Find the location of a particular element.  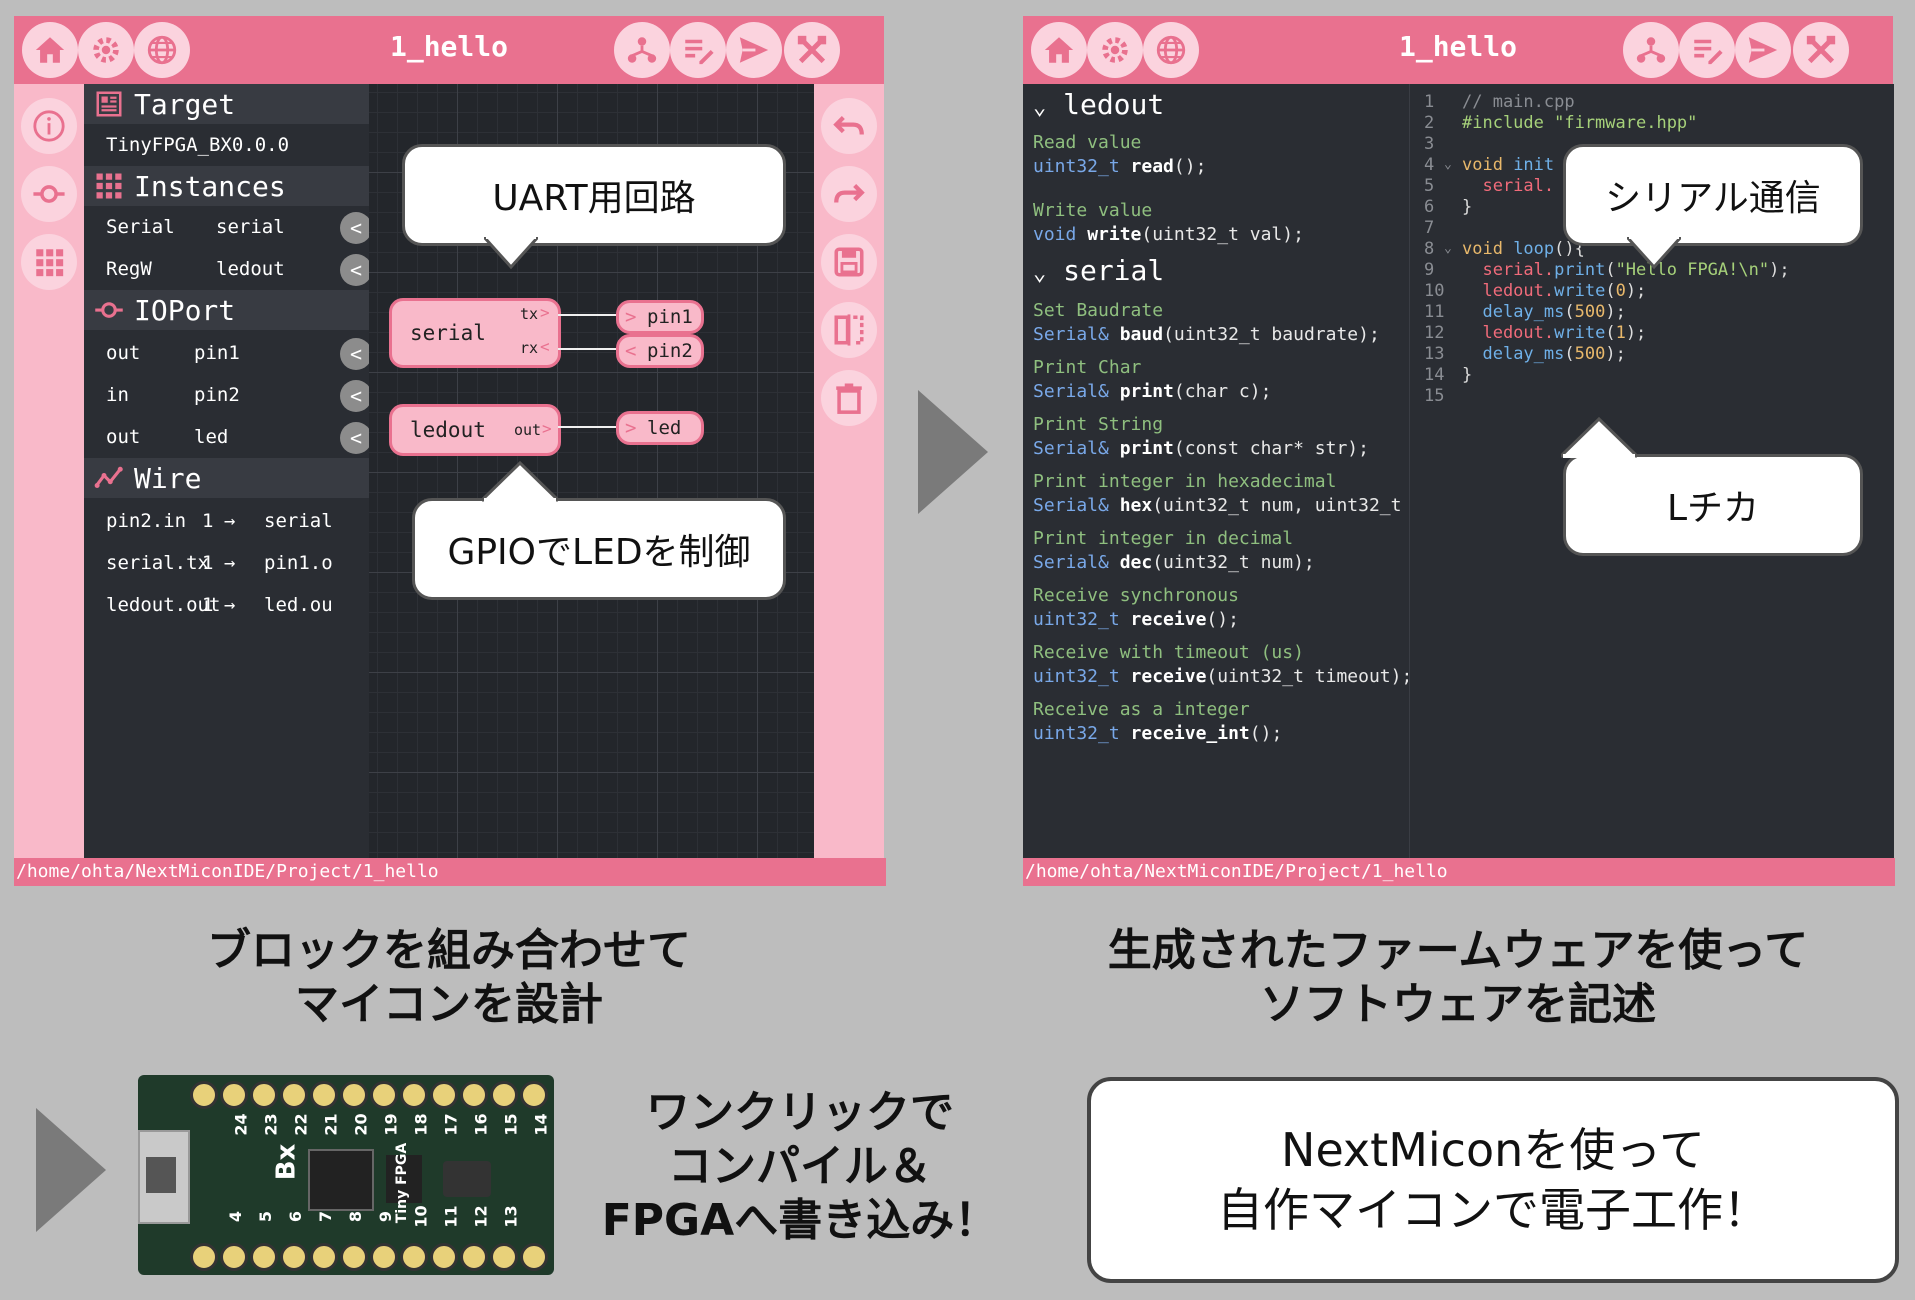

pin-number: 24 is located at coordinates (241, 1124).